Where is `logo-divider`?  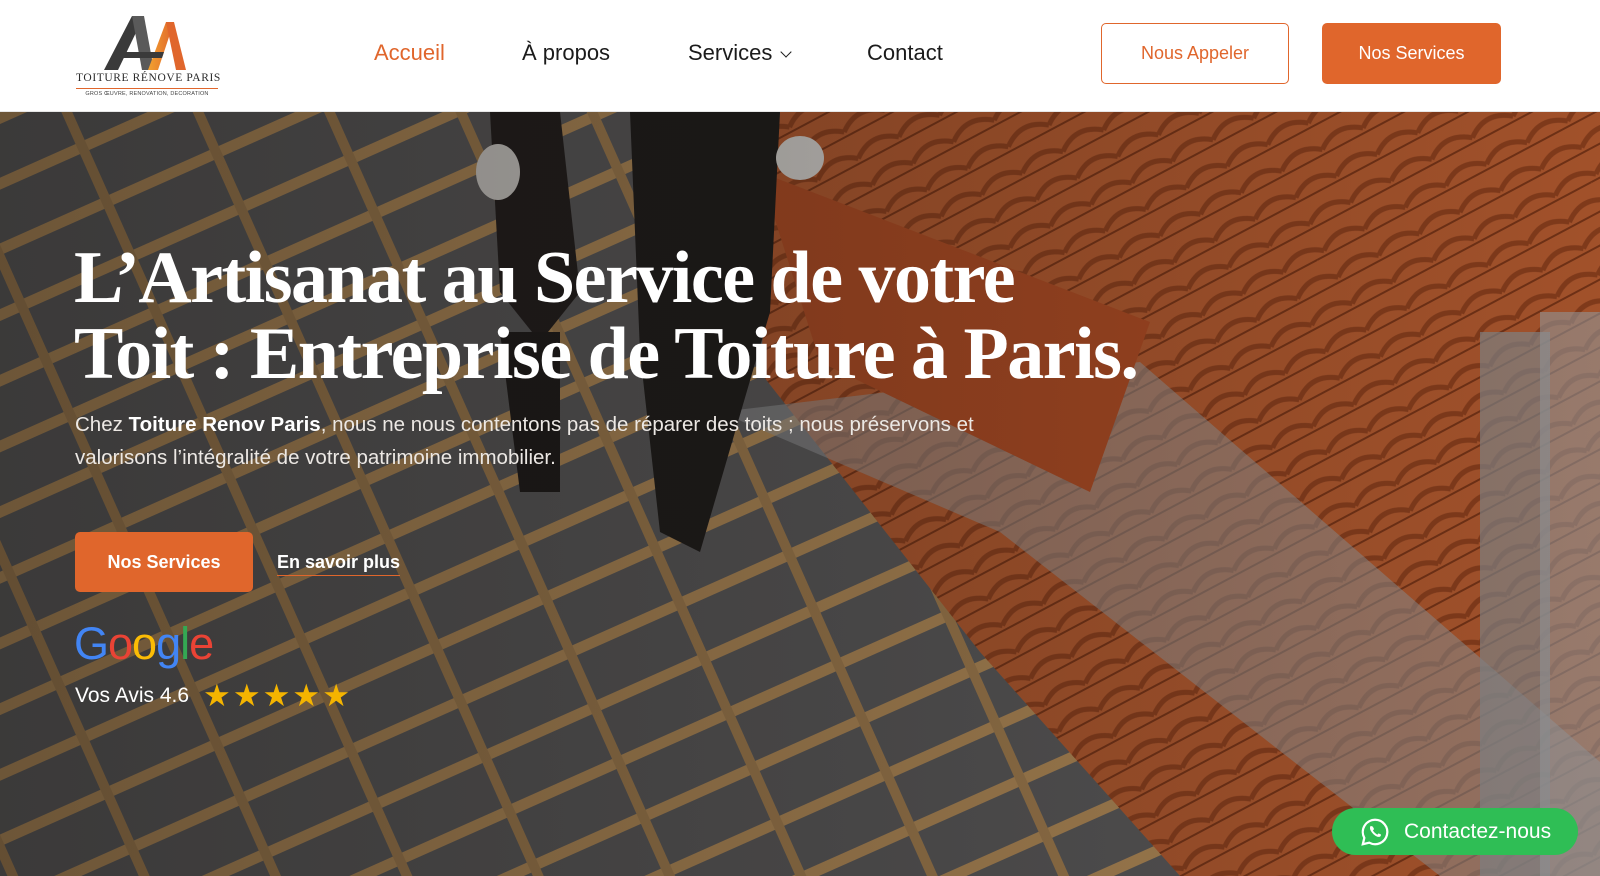 logo-divider is located at coordinates (147, 88).